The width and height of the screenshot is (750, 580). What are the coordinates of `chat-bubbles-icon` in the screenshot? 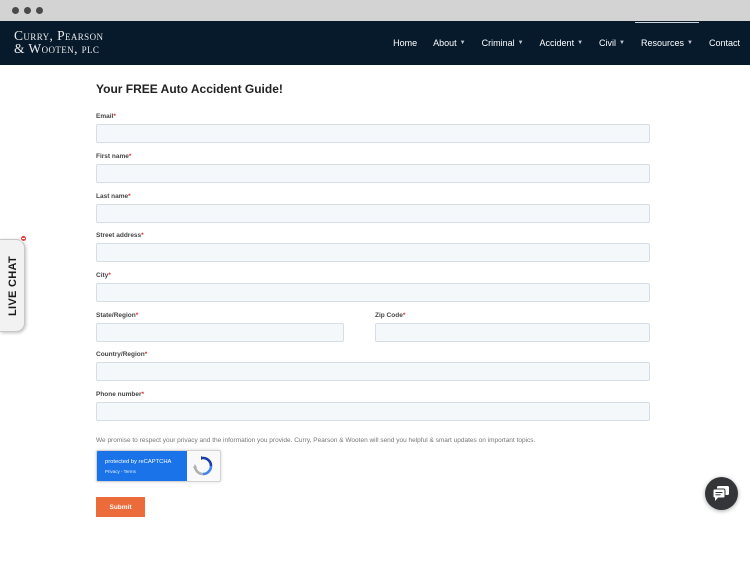 It's located at (720, 493).